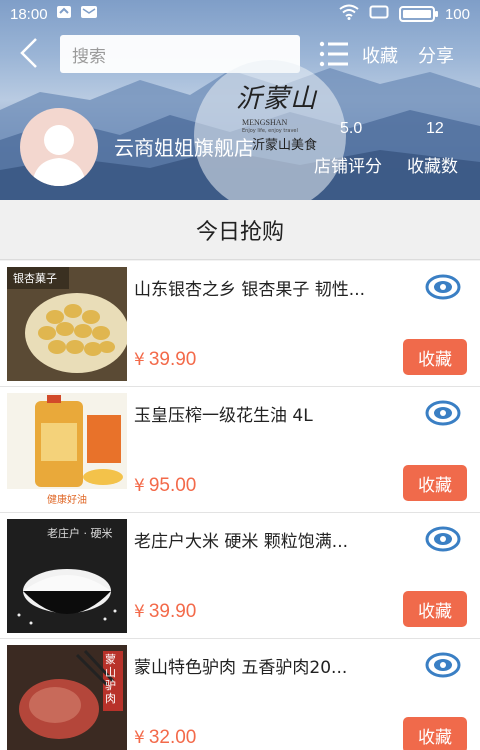 The width and height of the screenshot is (480, 750). What do you see at coordinates (67, 576) in the screenshot?
I see `product-thumbnail: 老庄户 · 硬米` at bounding box center [67, 576].